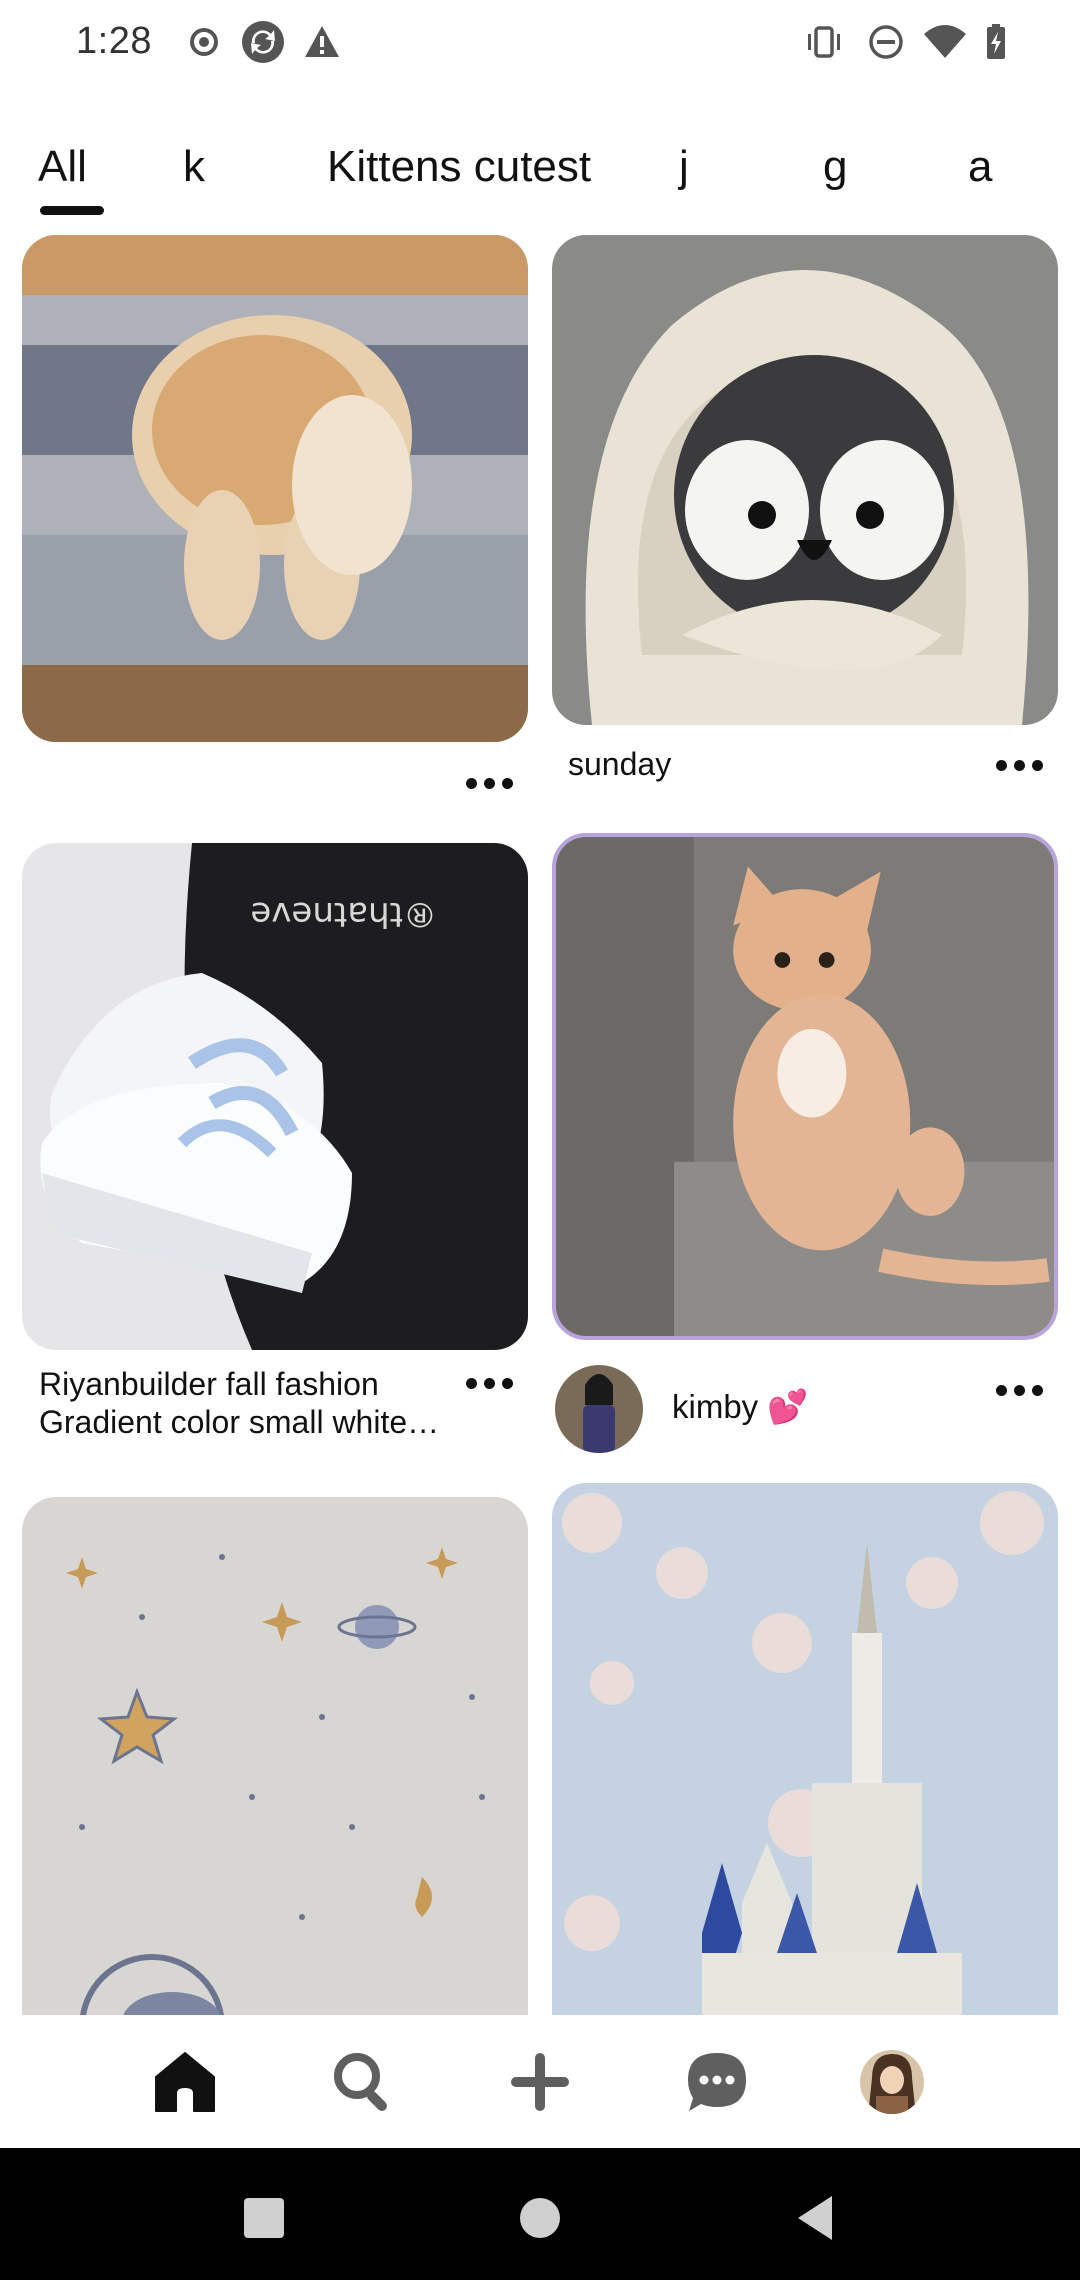 The width and height of the screenshot is (1080, 2280). Describe the element at coordinates (72, 210) in the screenshot. I see `selected-tab-indicator` at that location.